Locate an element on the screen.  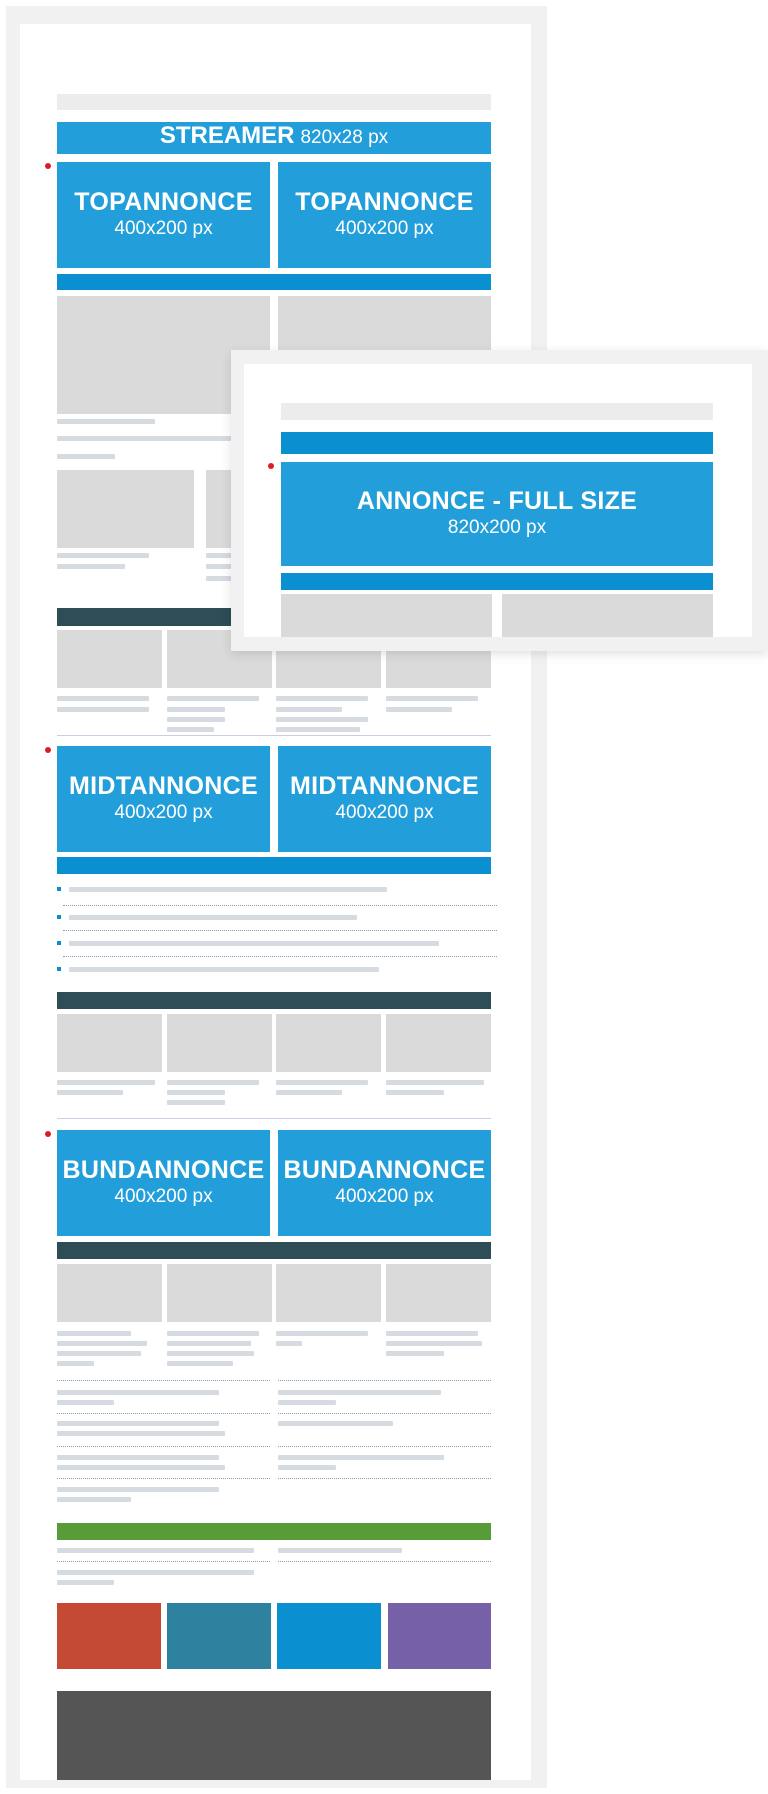
ad-marker-bottom is located at coordinates (48, 1134).